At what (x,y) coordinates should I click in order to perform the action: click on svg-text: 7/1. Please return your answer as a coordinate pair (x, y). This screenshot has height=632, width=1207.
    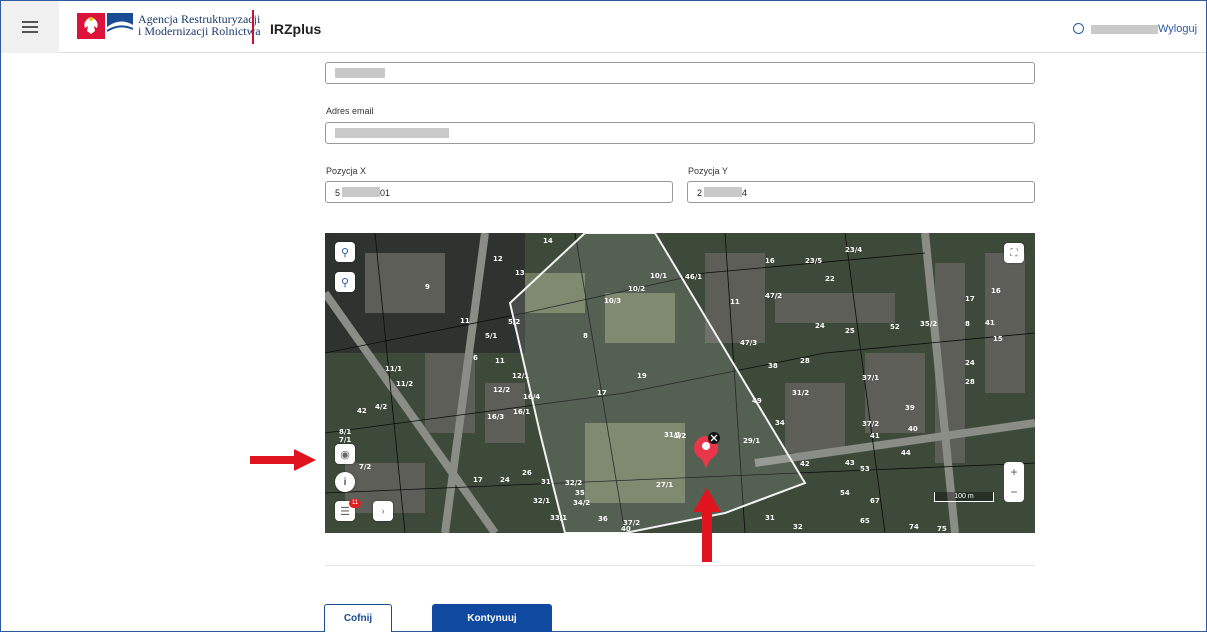
    Looking at the image, I should click on (345, 440).